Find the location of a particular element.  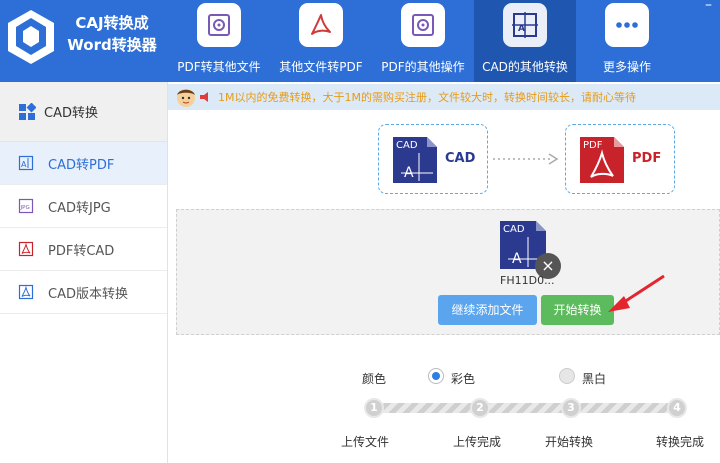

nav-other-to-pdf: 其他文件转PDF is located at coordinates (321, 41).